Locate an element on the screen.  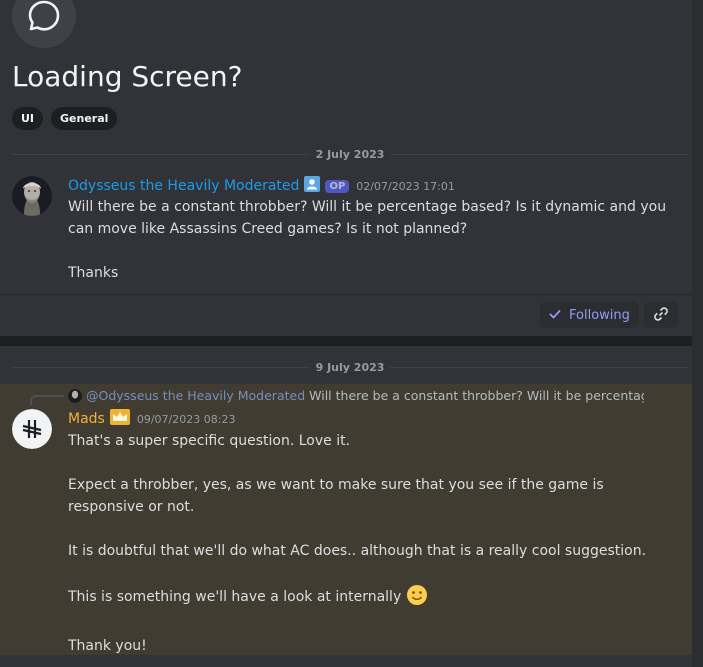
thread-separator is located at coordinates (346, 294).